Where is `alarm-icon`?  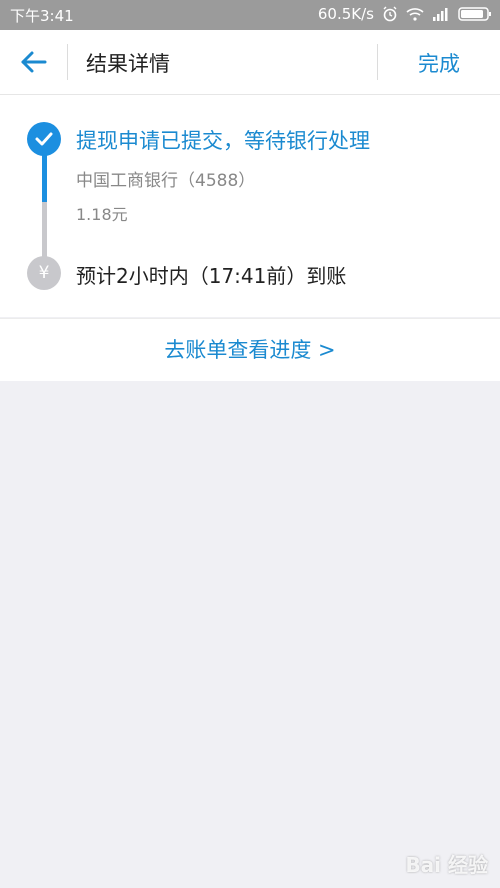 alarm-icon is located at coordinates (390, 14).